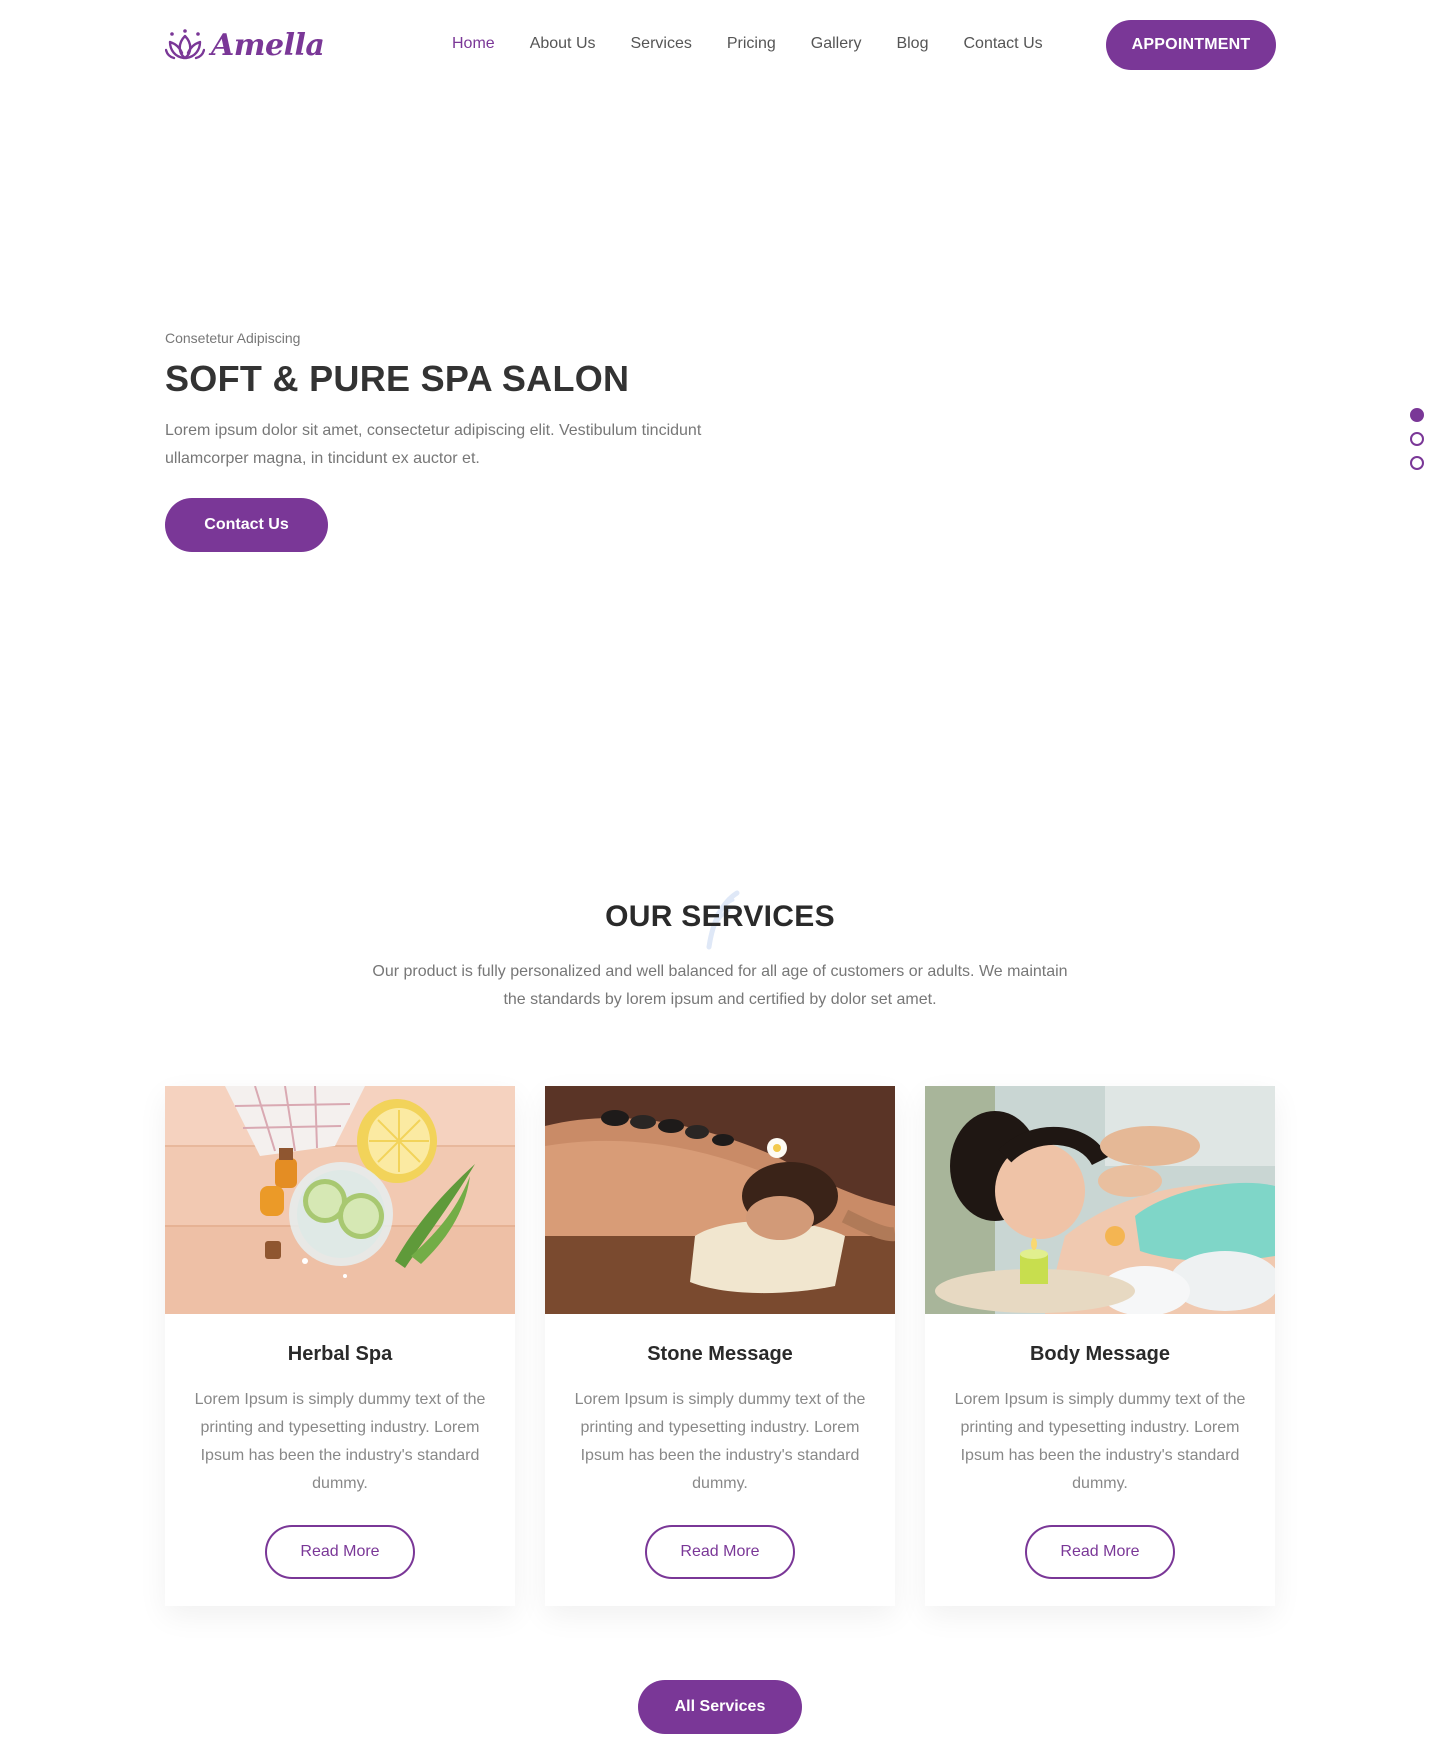 The image size is (1440, 1754). What do you see at coordinates (340, 1200) in the screenshot?
I see `herbal-spa-image` at bounding box center [340, 1200].